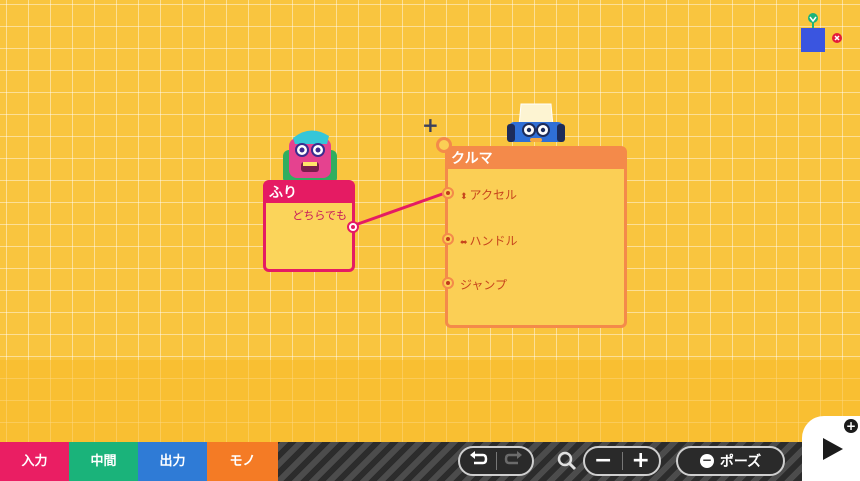 The width and height of the screenshot is (860, 481). Describe the element at coordinates (822, 33) in the screenshot. I see `object-minimap-icon` at that location.